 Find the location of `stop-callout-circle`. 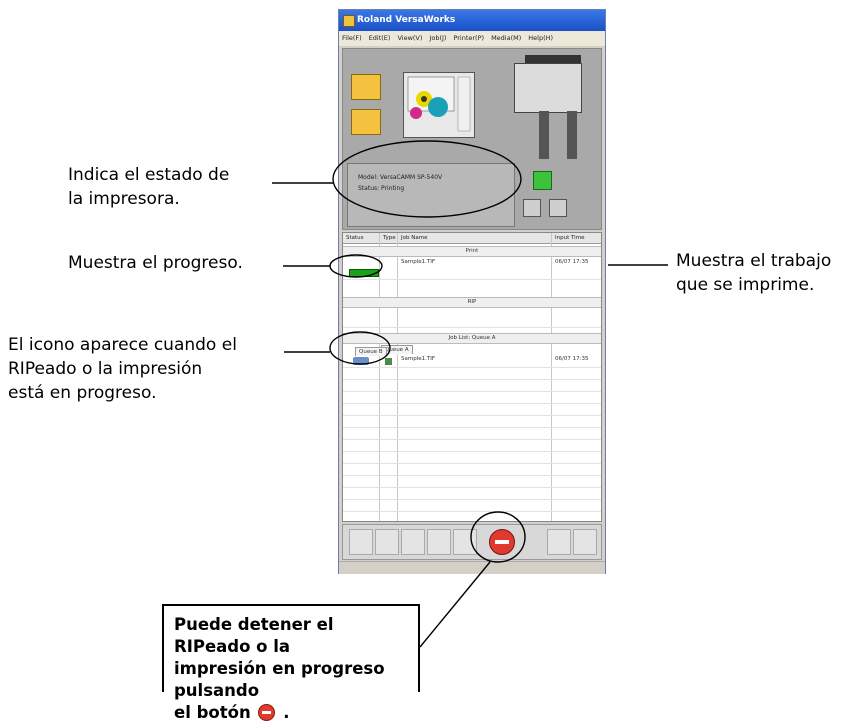

stop-callout-circle is located at coordinates (498, 537).